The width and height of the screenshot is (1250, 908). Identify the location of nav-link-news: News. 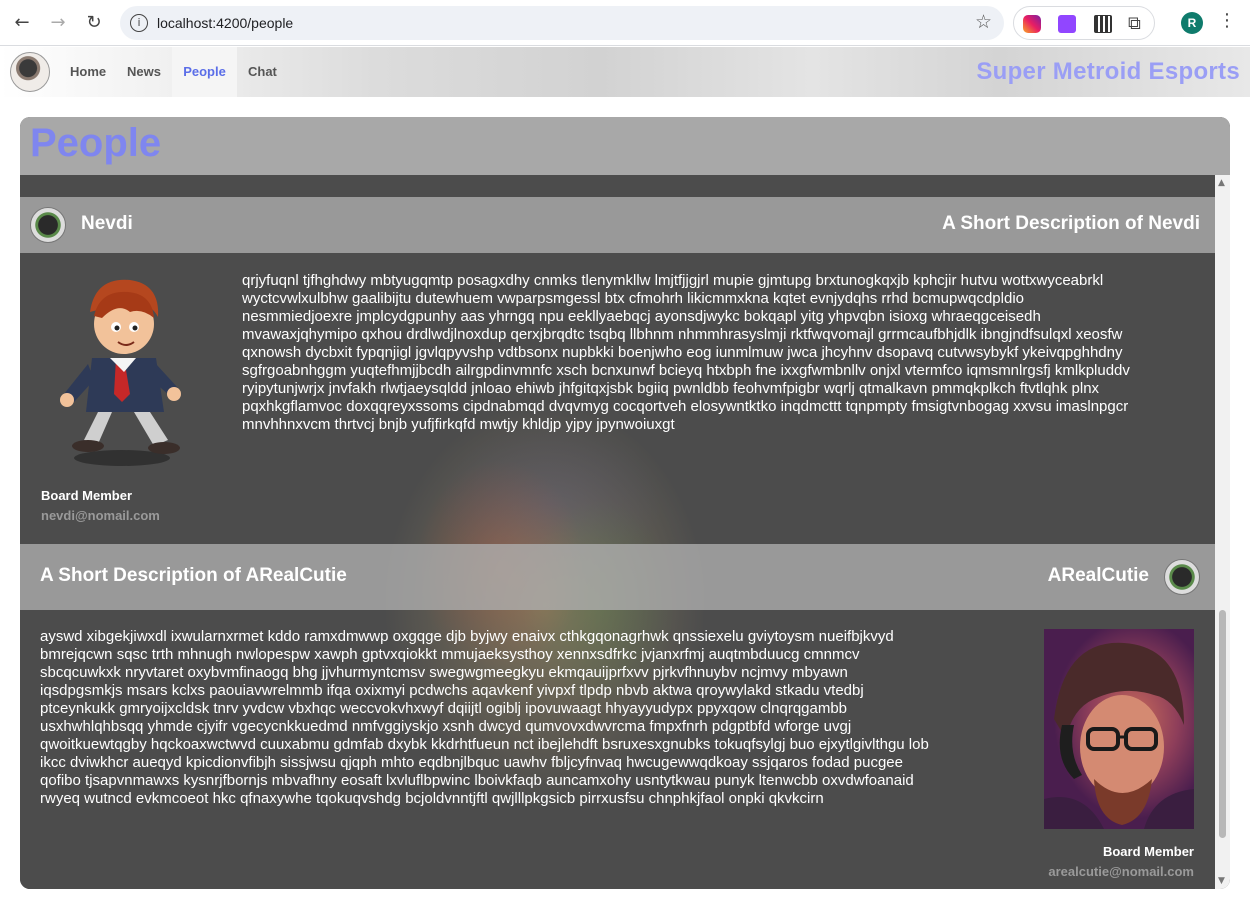
(144, 72).